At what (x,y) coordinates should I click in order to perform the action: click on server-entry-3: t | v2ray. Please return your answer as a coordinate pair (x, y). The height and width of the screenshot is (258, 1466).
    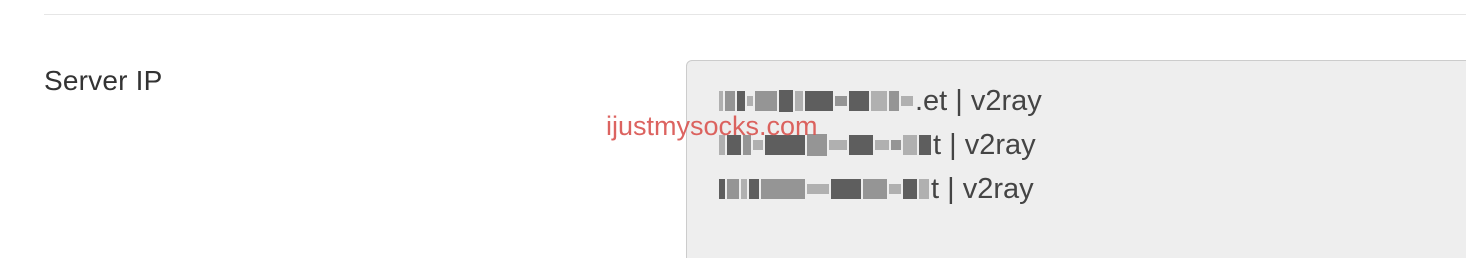
    Looking at the image, I should click on (1076, 189).